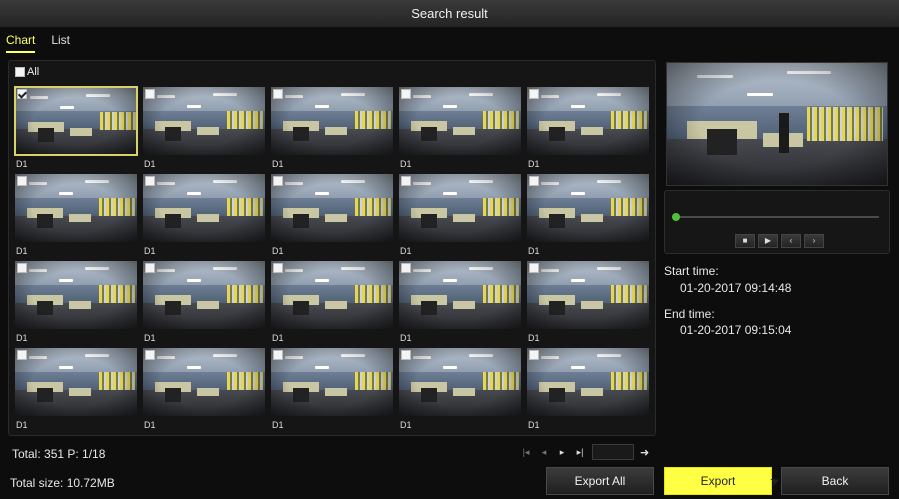 Image resolution: width=899 pixels, height=499 pixels. I want to click on step-back-icon: ‹, so click(791, 241).